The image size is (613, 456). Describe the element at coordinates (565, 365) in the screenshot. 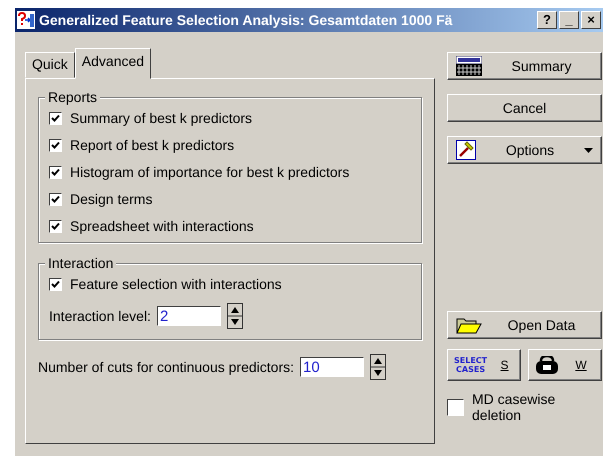

I see `weight-button: W` at that location.